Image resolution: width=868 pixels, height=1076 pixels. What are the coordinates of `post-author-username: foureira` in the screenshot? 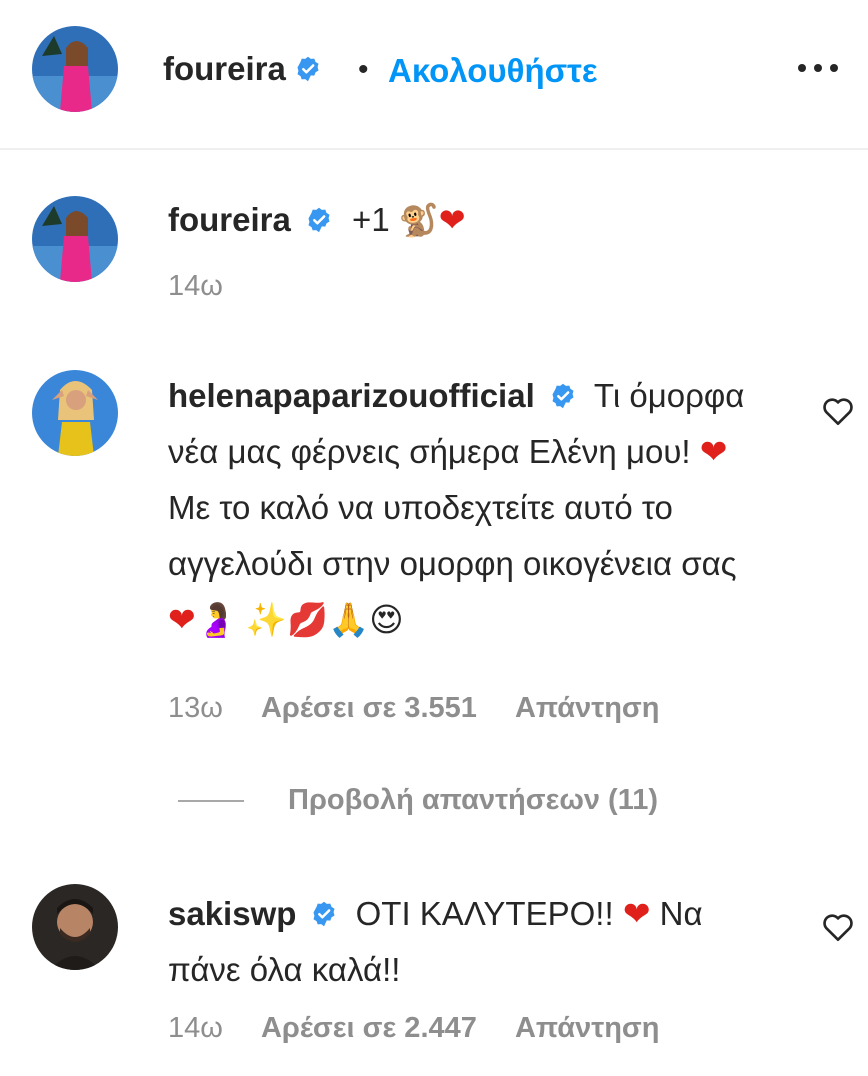 It's located at (224, 68).